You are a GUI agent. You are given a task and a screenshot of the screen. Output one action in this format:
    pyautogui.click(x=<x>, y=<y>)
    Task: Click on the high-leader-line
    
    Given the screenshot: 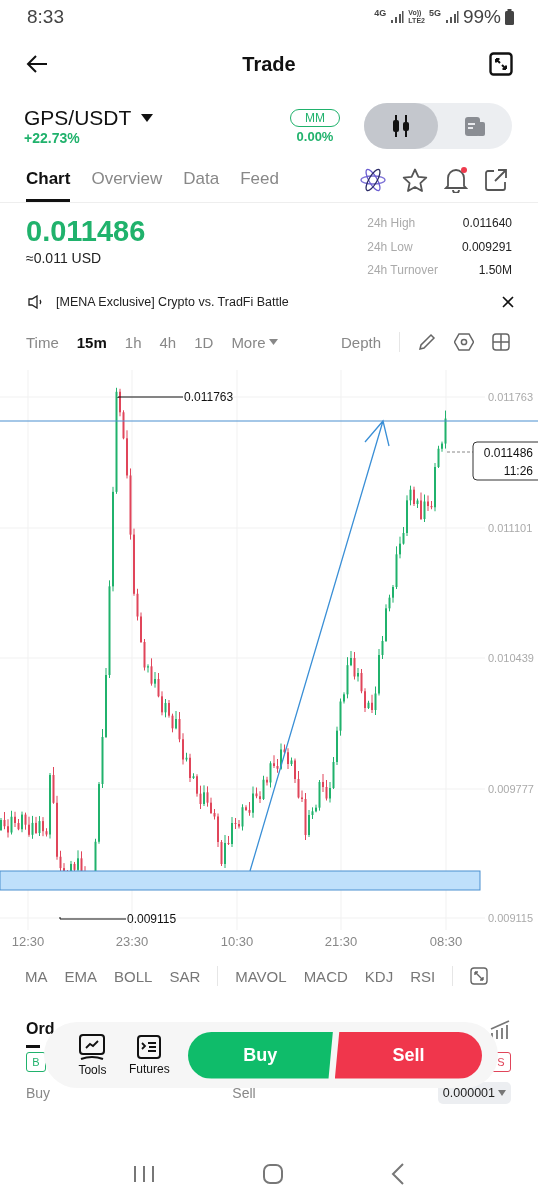 What is the action you would take?
    pyautogui.click(x=150, y=397)
    